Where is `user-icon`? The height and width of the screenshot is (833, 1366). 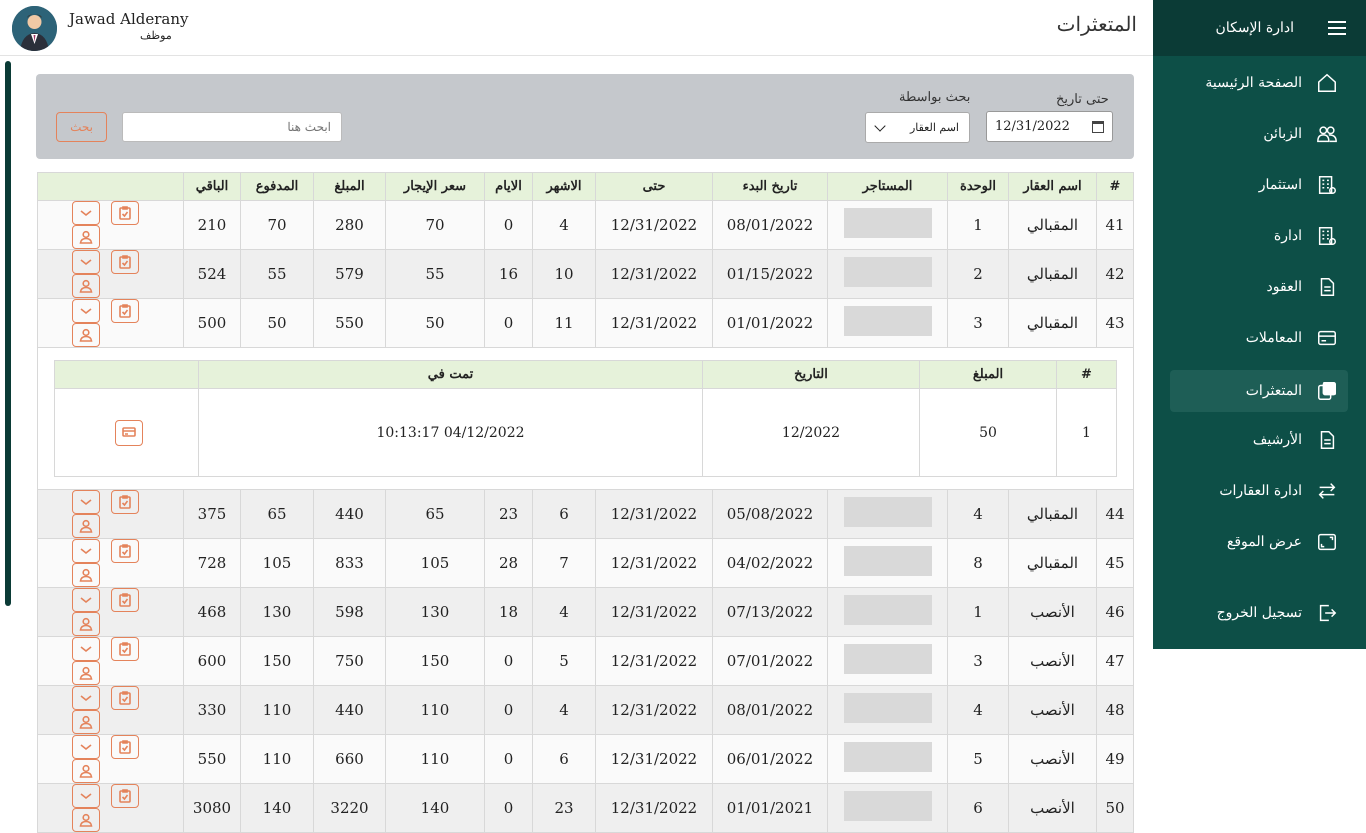
user-icon is located at coordinates (86, 624).